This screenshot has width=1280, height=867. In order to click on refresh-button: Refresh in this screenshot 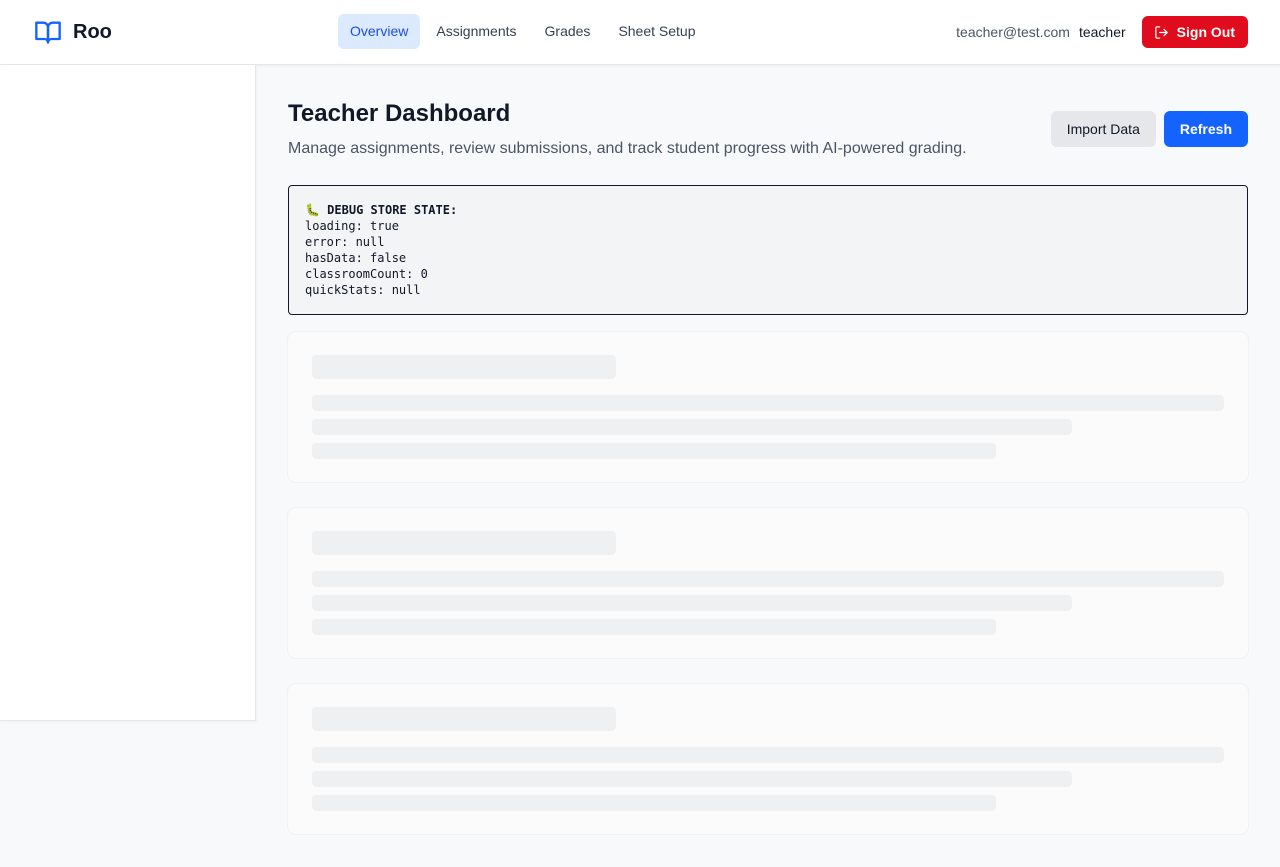, I will do `click(1205, 129)`.